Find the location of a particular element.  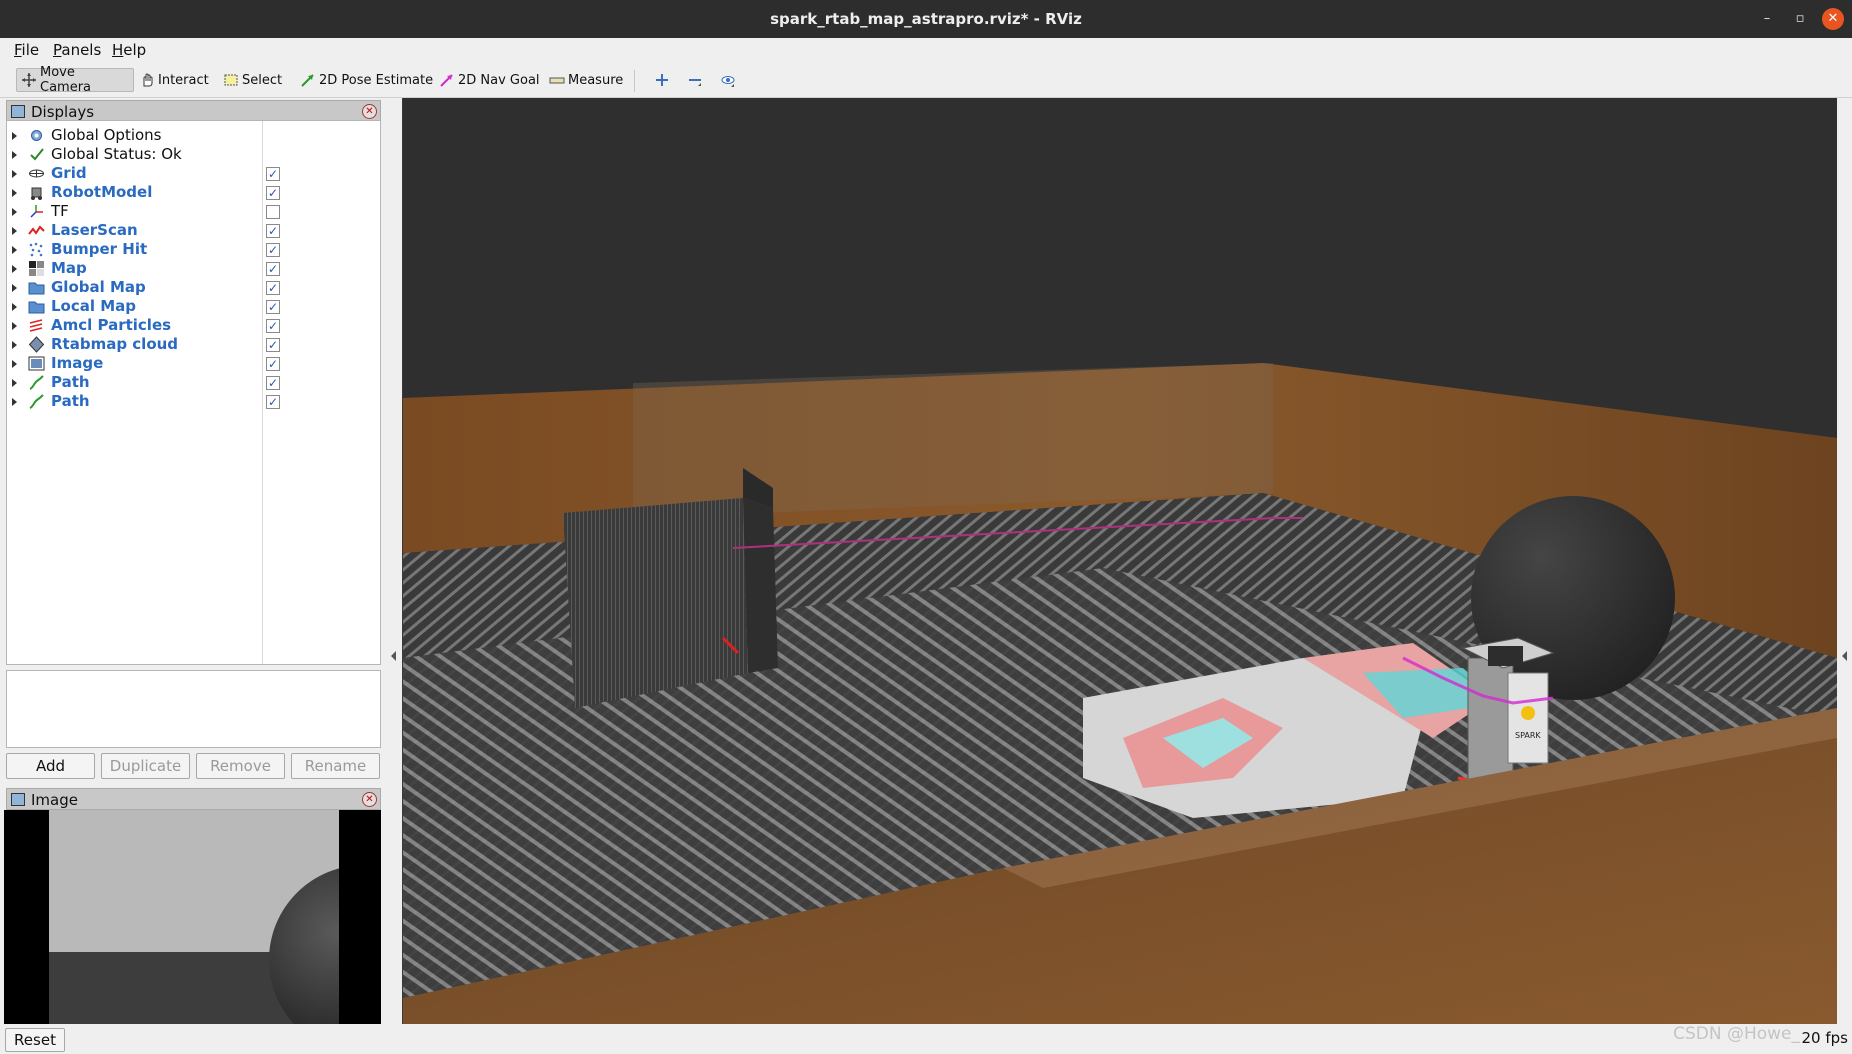

reset-button: Reset is located at coordinates (35, 1040).